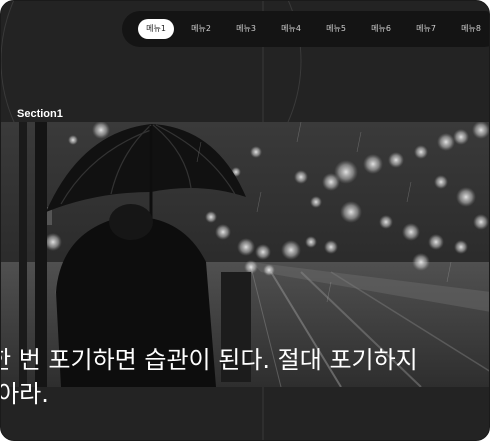  Describe the element at coordinates (40, 114) in the screenshot. I see `section-title: Section1` at that location.